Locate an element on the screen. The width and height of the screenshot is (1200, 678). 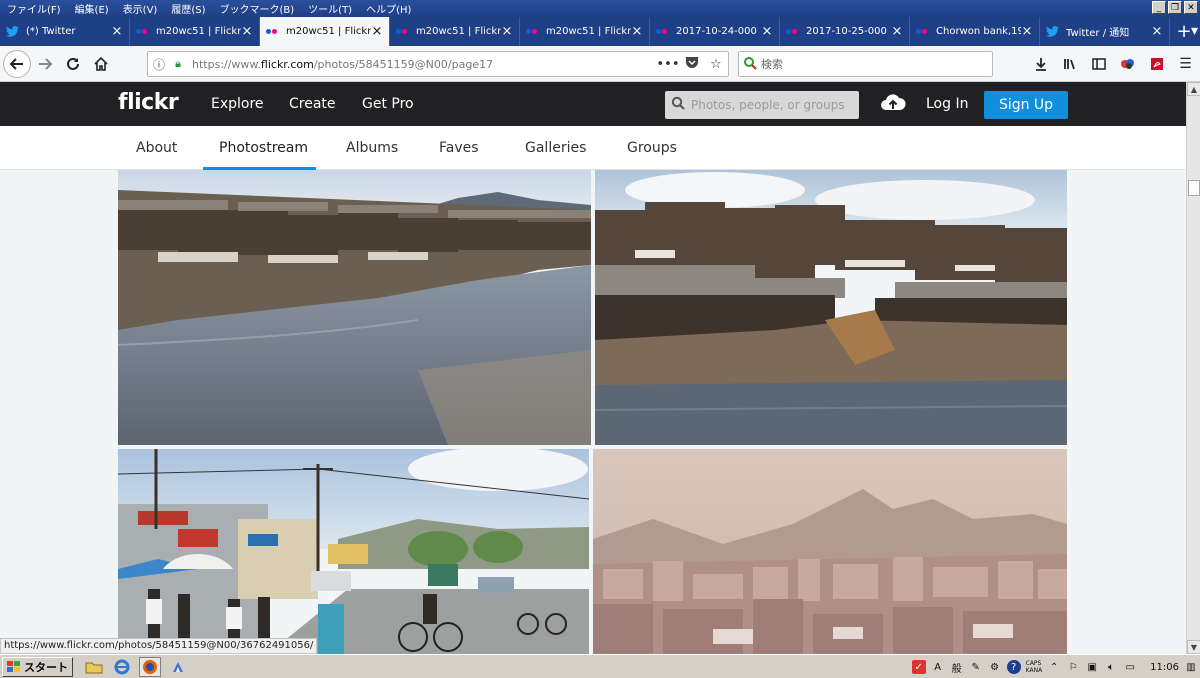
pdf-icon is located at coordinates (1156, 64).